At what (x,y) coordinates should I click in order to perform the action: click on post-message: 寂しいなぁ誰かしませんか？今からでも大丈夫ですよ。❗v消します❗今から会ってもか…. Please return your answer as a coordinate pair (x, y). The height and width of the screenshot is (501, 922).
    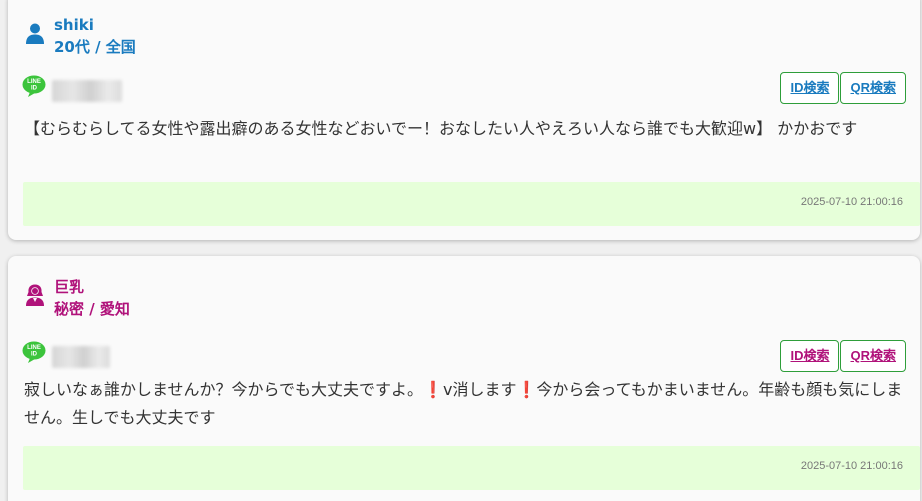
    Looking at the image, I should click on (465, 404).